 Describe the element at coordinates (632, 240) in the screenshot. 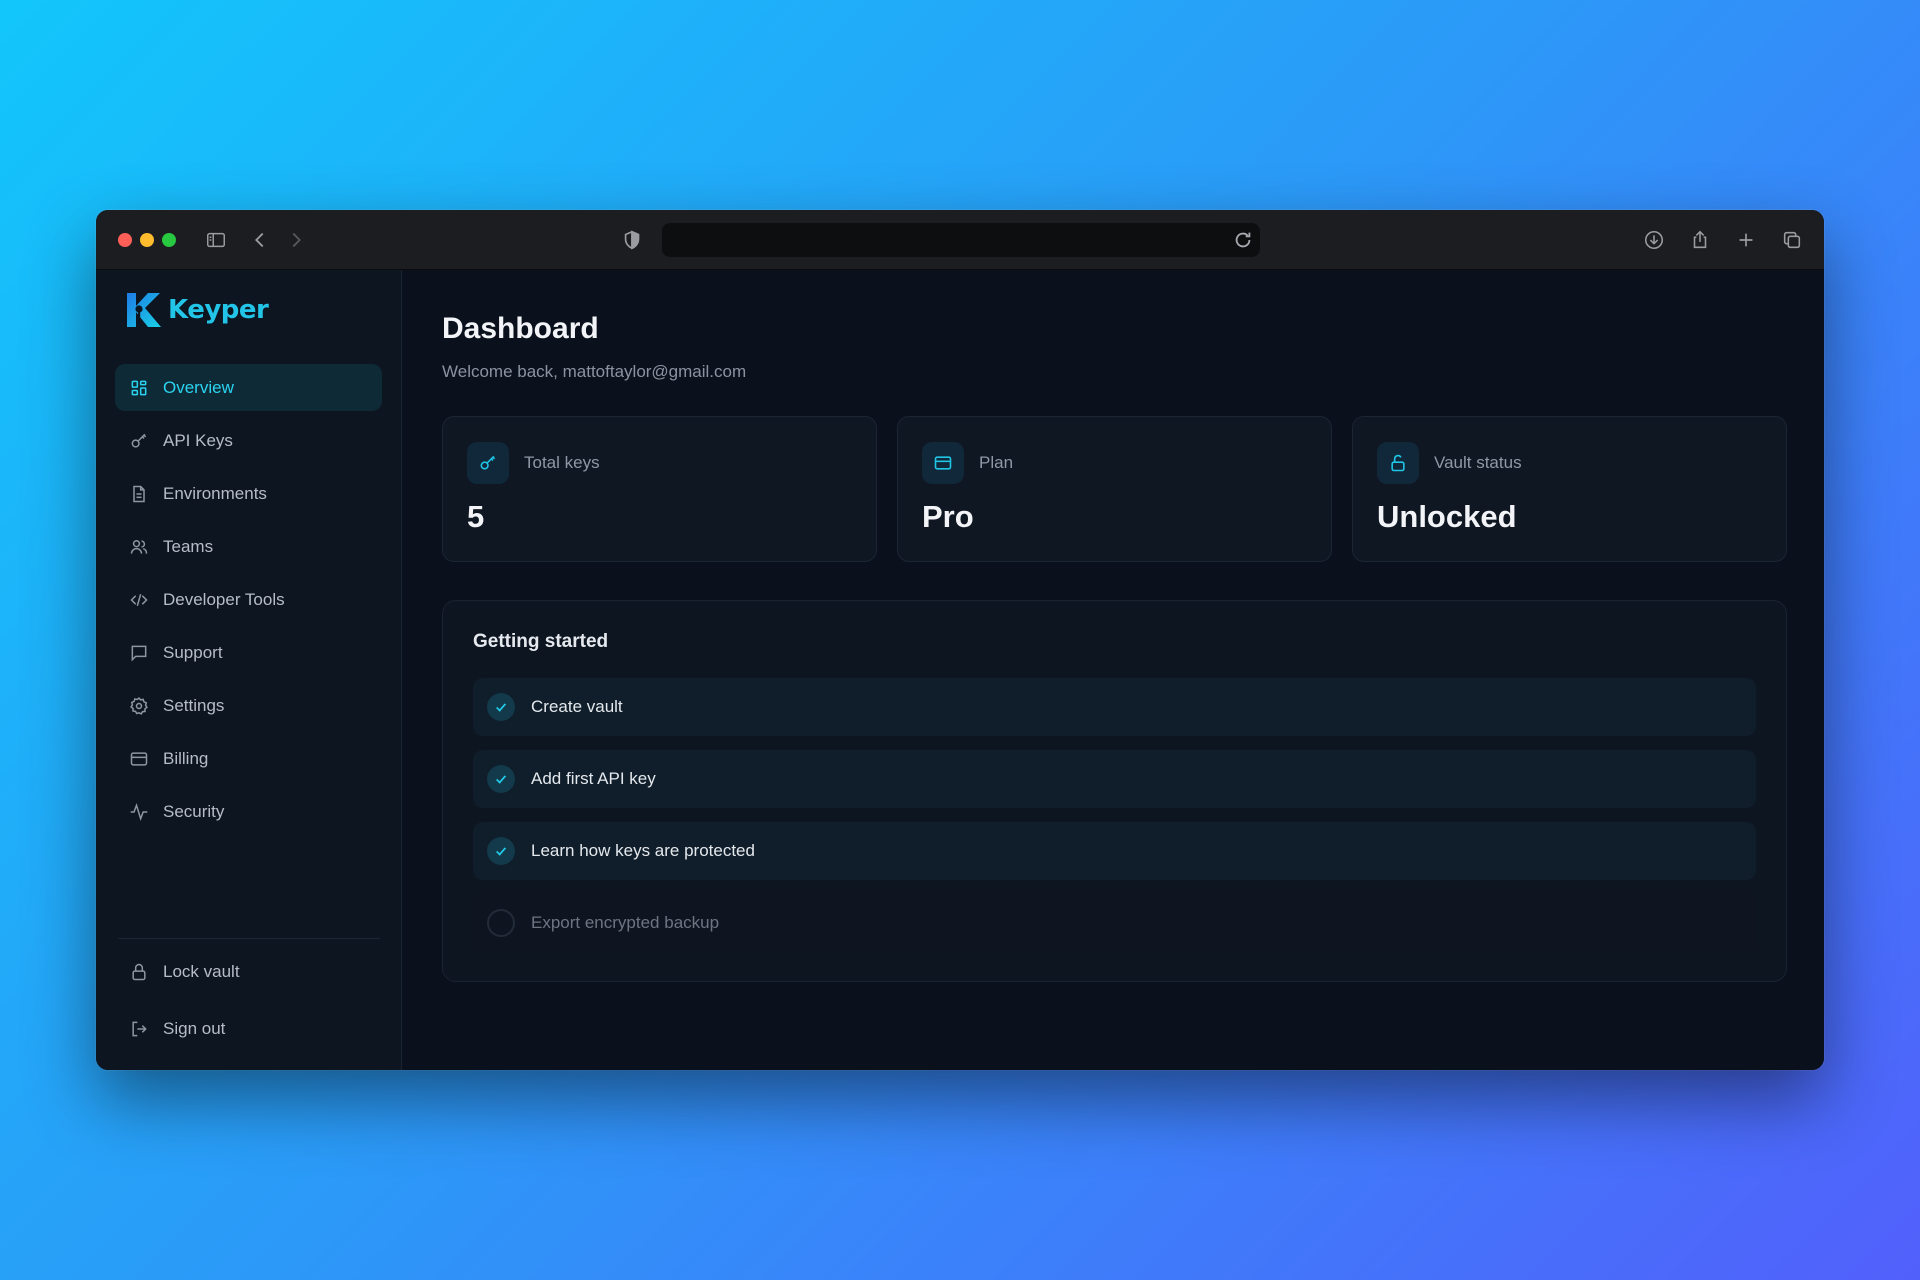

I see `privacy-shield-icon` at that location.